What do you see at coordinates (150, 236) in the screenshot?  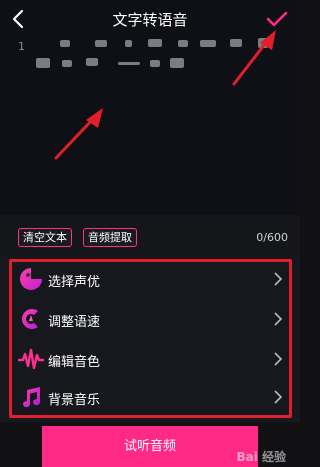 I see `action-bar: 清空文本 音频提取 0/600` at bounding box center [150, 236].